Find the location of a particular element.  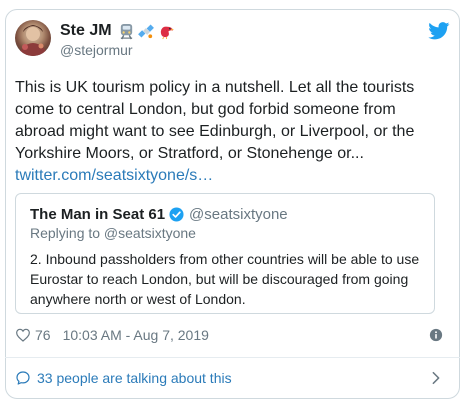

author-handle: @stejormur is located at coordinates (96, 50).